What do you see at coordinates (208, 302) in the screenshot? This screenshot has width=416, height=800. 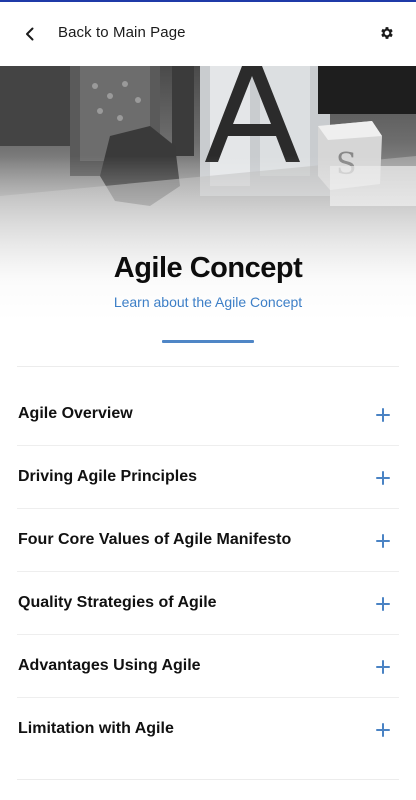 I see `page-subtitle: Learn about the Agile Concept` at bounding box center [208, 302].